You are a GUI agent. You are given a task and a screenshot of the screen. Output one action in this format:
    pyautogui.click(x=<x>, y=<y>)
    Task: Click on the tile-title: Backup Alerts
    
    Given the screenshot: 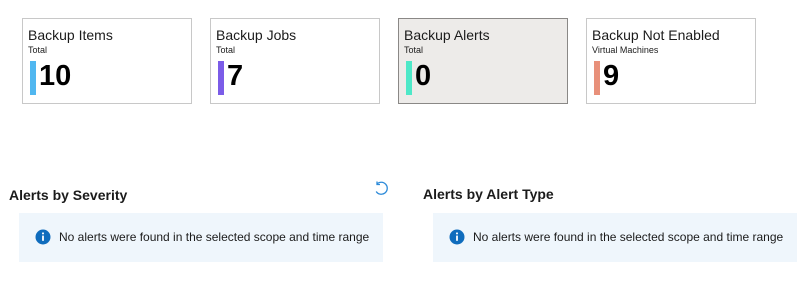 What is the action you would take?
    pyautogui.click(x=447, y=35)
    